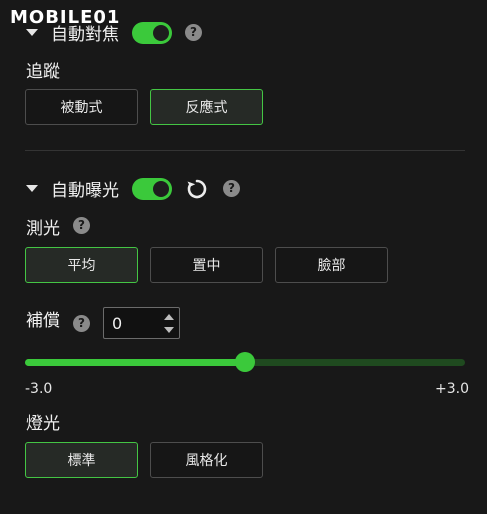 This screenshot has width=487, height=514. What do you see at coordinates (197, 189) in the screenshot?
I see `reset-icon` at bounding box center [197, 189].